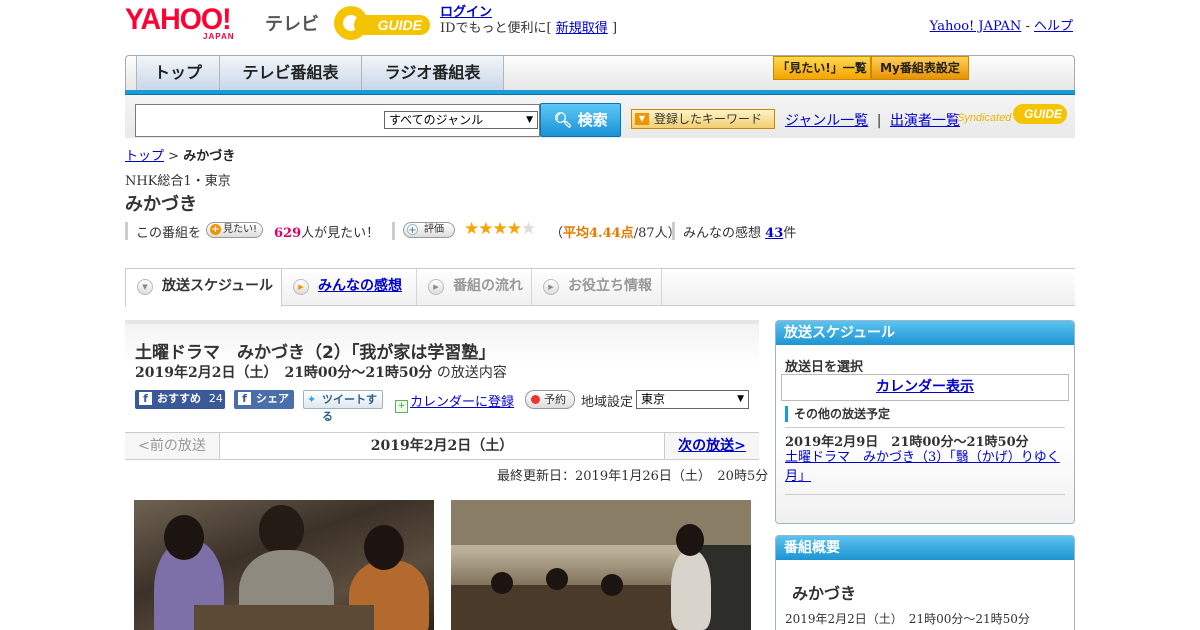 This screenshot has width=1200, height=630. What do you see at coordinates (474, 287) in the screenshot?
I see `tab-flow: ▶ 番組の流れ` at bounding box center [474, 287].